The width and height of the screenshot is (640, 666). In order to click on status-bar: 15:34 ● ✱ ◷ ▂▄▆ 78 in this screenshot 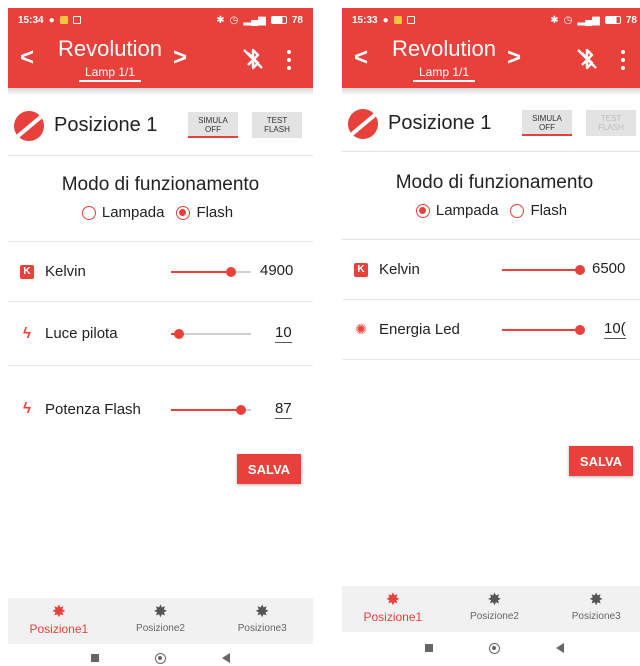, I will do `click(160, 20)`.